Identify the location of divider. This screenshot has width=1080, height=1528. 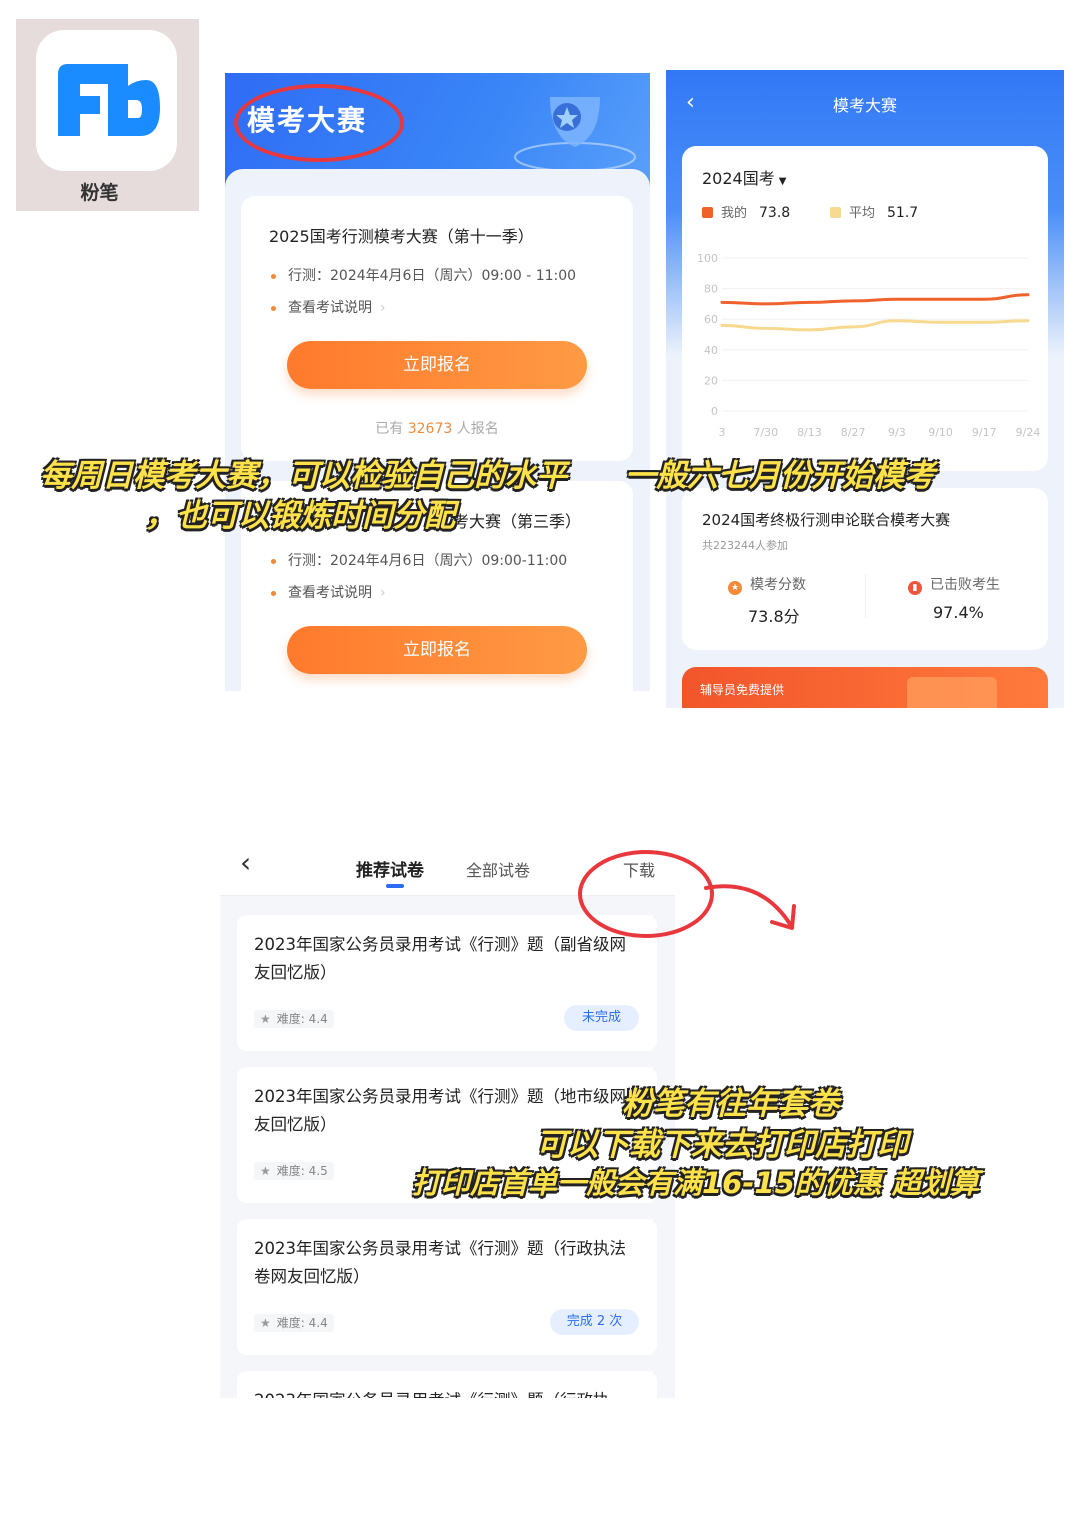
(865, 596).